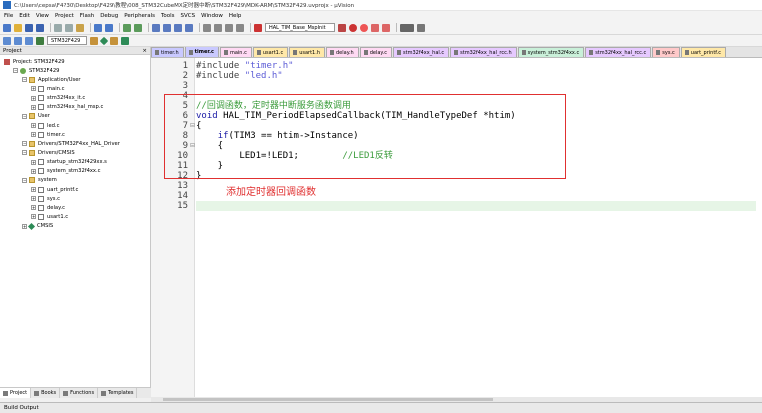  Describe the element at coordinates (235, 16) in the screenshot. I see `menu-item-help: Help` at that location.